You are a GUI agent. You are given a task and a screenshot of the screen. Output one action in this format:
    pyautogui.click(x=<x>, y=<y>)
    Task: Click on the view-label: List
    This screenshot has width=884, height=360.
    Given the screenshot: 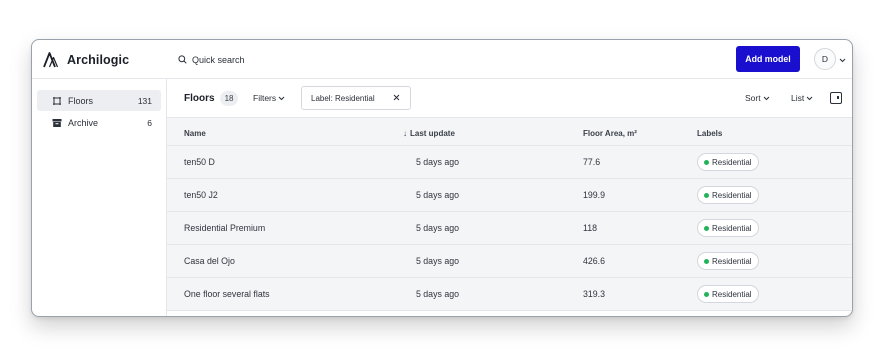 What is the action you would take?
    pyautogui.click(x=798, y=98)
    